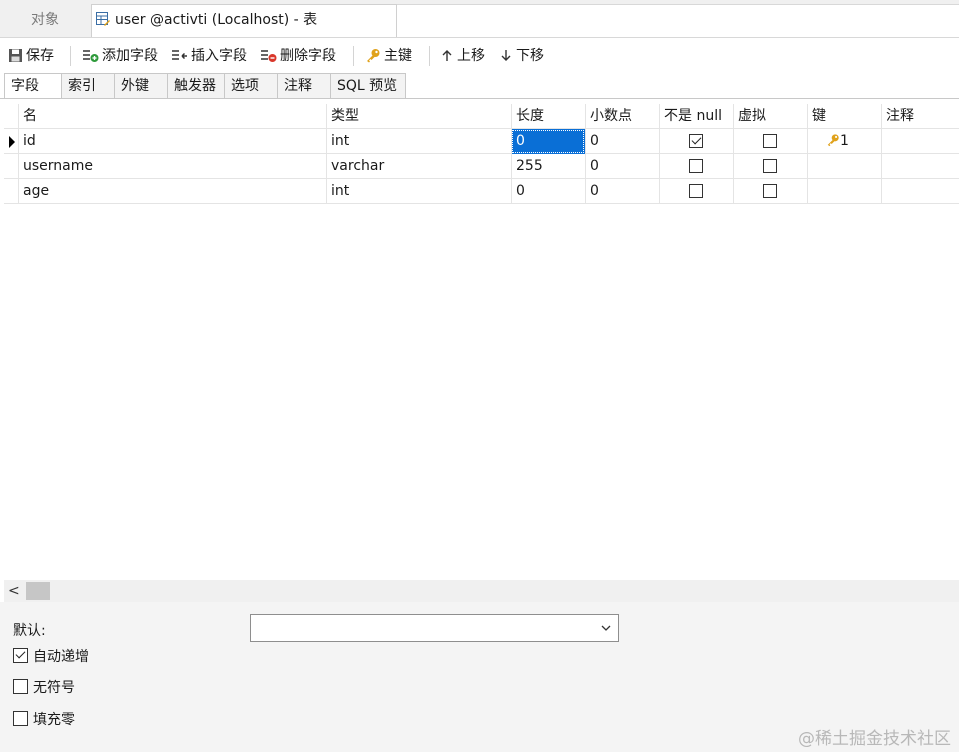 This screenshot has width=959, height=752. What do you see at coordinates (548, 166) in the screenshot?
I see `cell-length: 255` at bounding box center [548, 166].